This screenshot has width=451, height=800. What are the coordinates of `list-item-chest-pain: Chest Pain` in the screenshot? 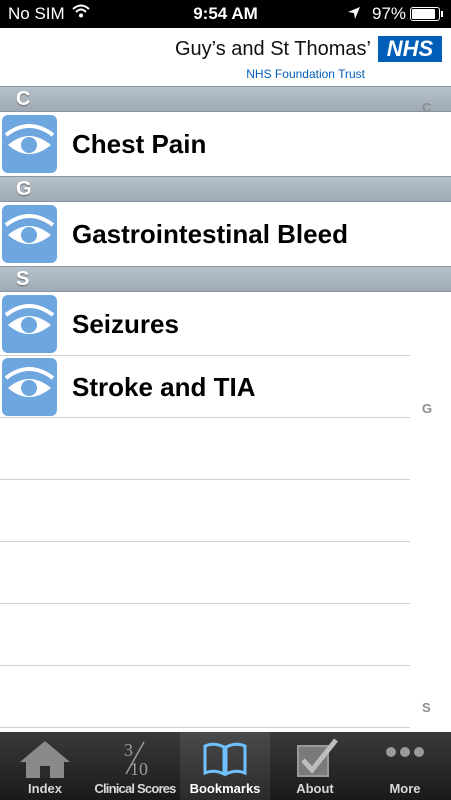 It's located at (225, 144).